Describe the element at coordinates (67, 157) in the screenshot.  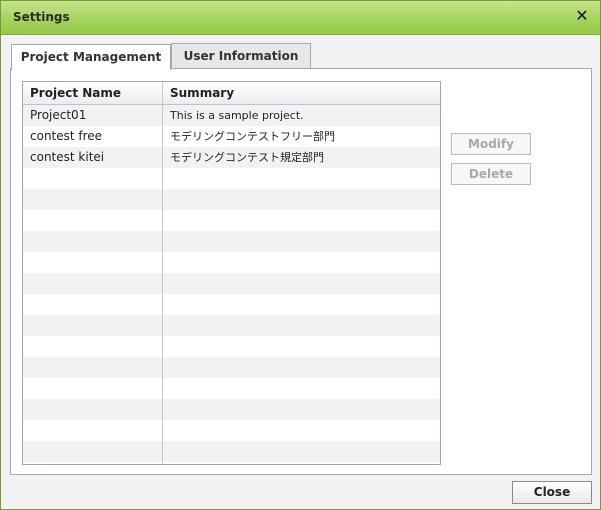
I see `project-name-cell: contest kitei` at that location.